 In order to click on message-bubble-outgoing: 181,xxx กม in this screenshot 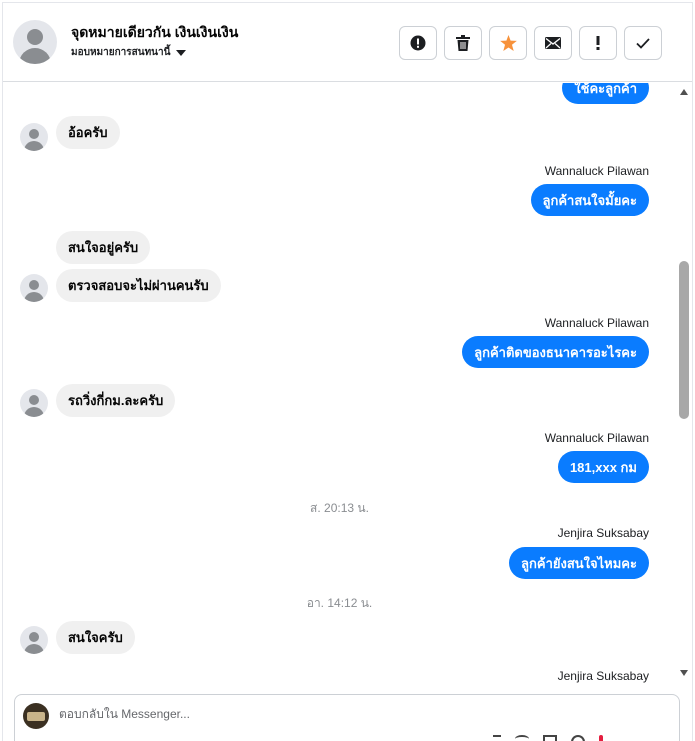, I will do `click(603, 467)`.